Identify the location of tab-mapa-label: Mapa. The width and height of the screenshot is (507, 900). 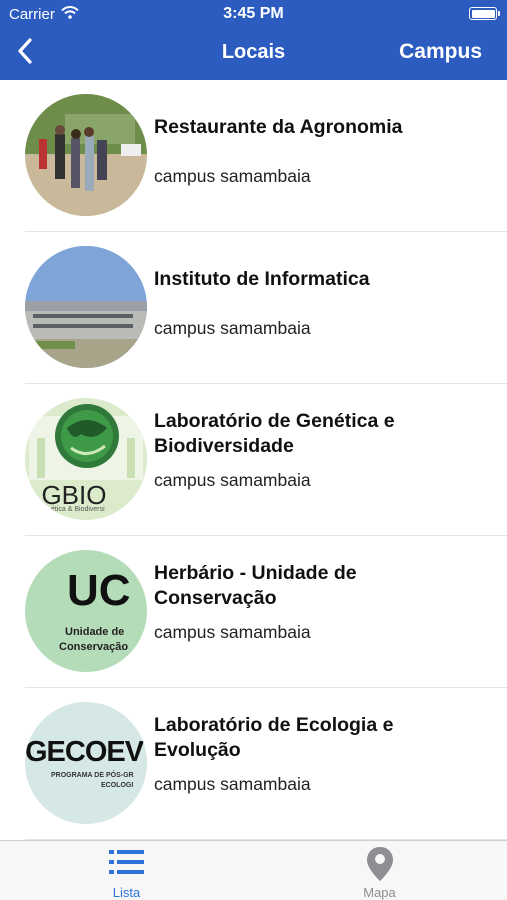
(379, 892).